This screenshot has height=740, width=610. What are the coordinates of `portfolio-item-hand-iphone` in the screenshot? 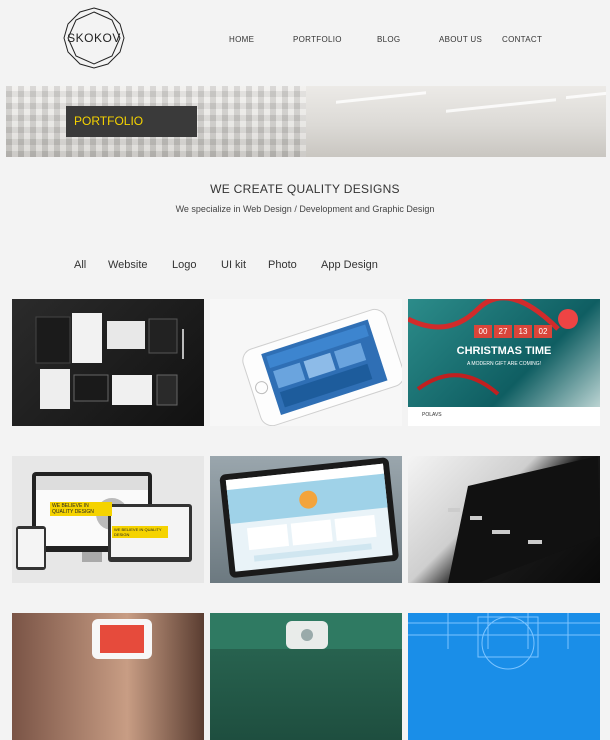 It's located at (108, 676).